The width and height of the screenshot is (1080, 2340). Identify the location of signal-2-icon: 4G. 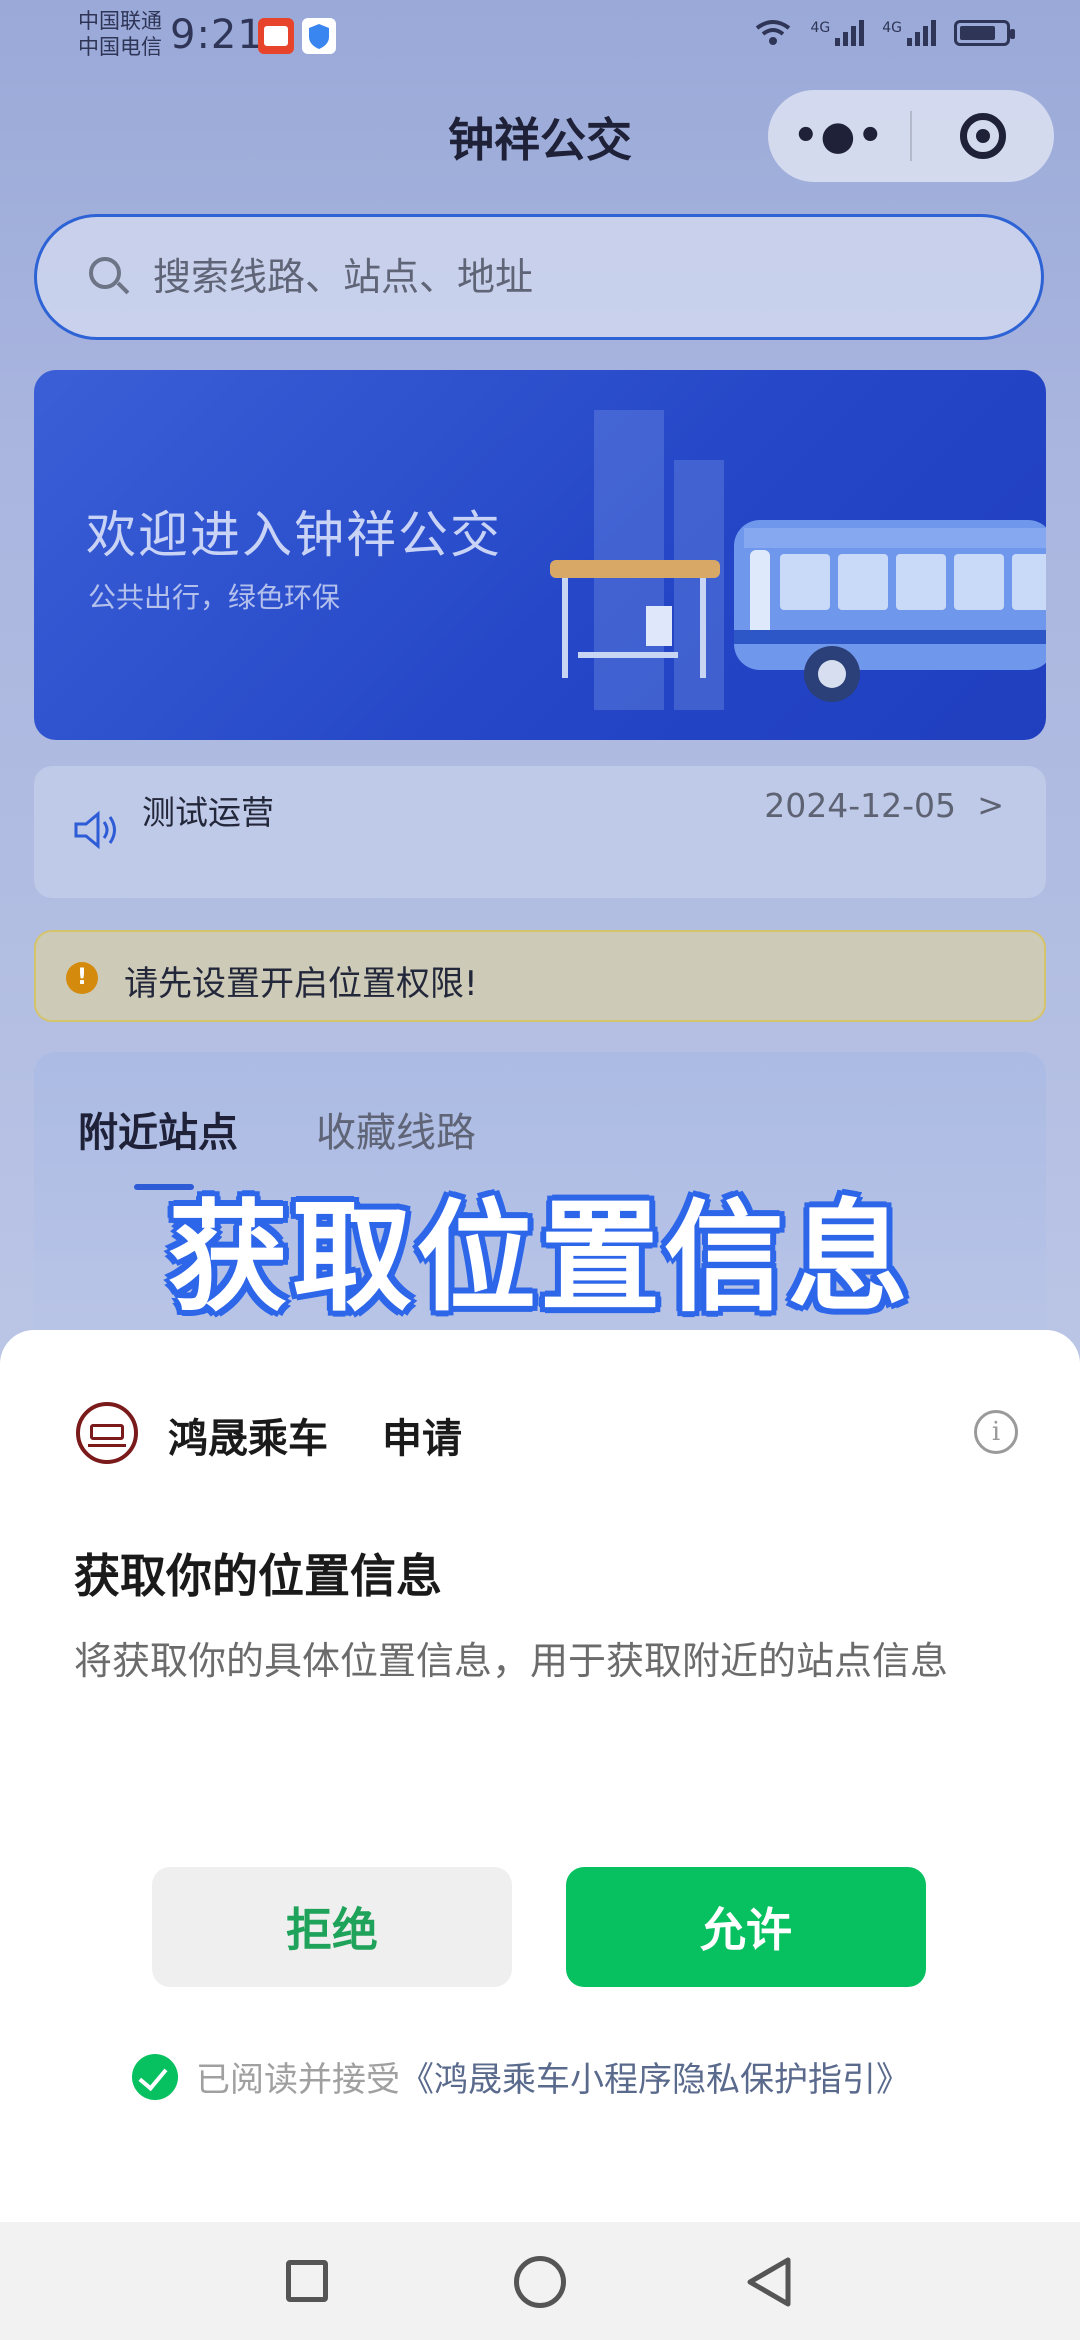
(909, 33).